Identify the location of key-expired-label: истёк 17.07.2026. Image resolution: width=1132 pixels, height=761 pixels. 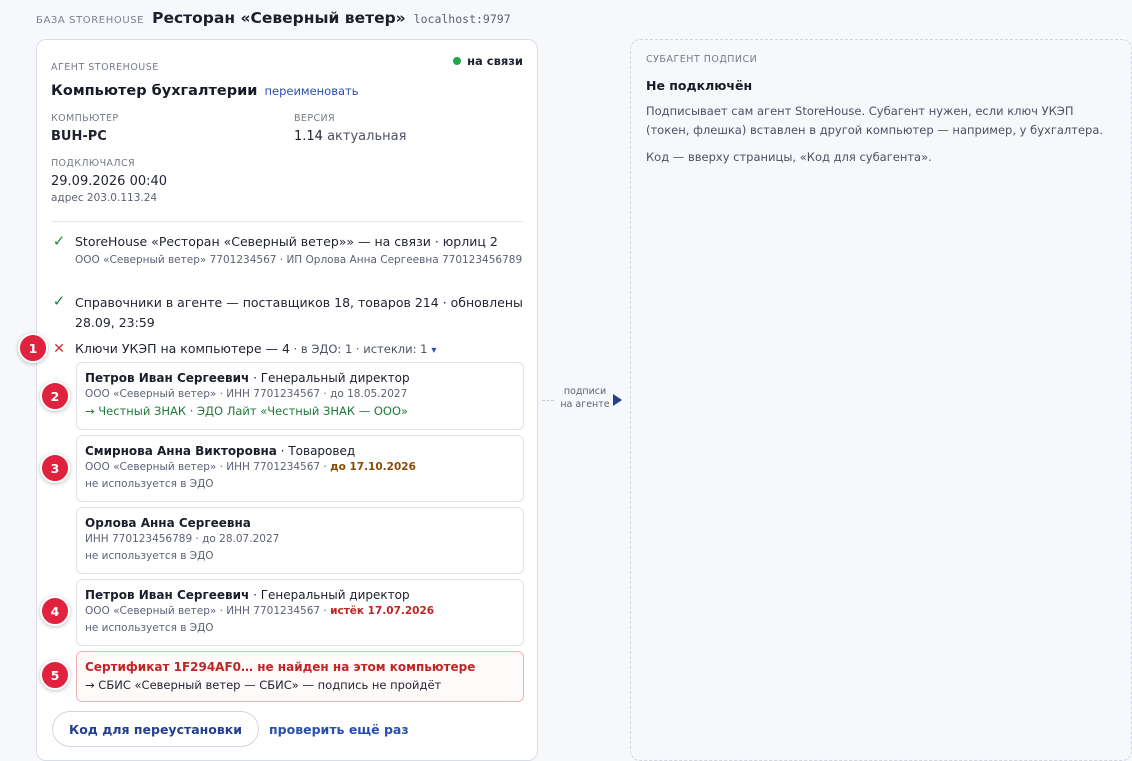
(382, 611).